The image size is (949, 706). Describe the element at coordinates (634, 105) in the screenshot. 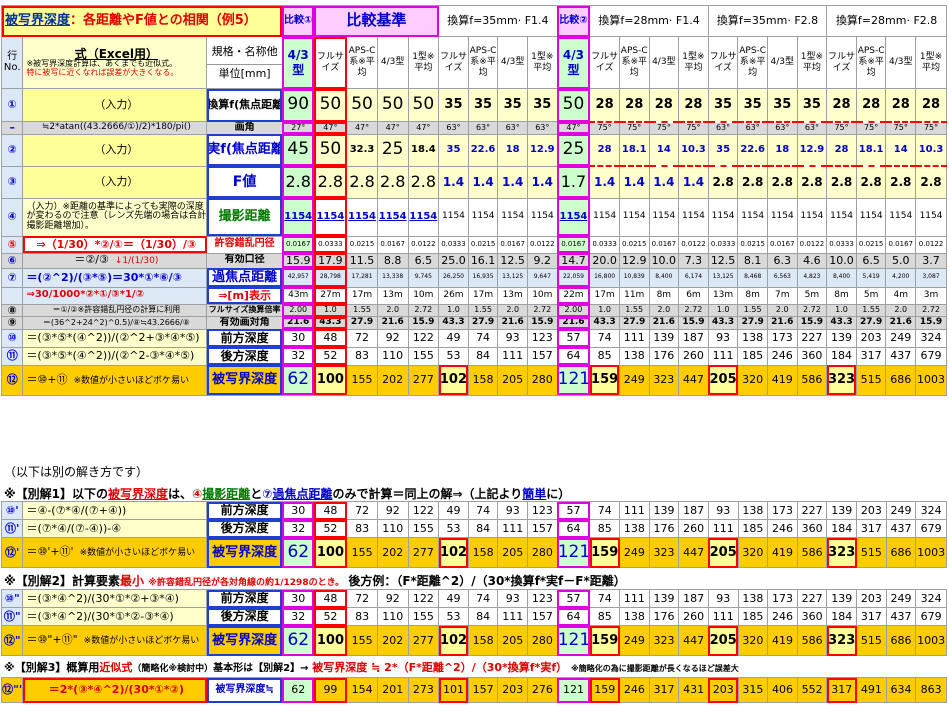

I see `r1-value-11: 28` at that location.